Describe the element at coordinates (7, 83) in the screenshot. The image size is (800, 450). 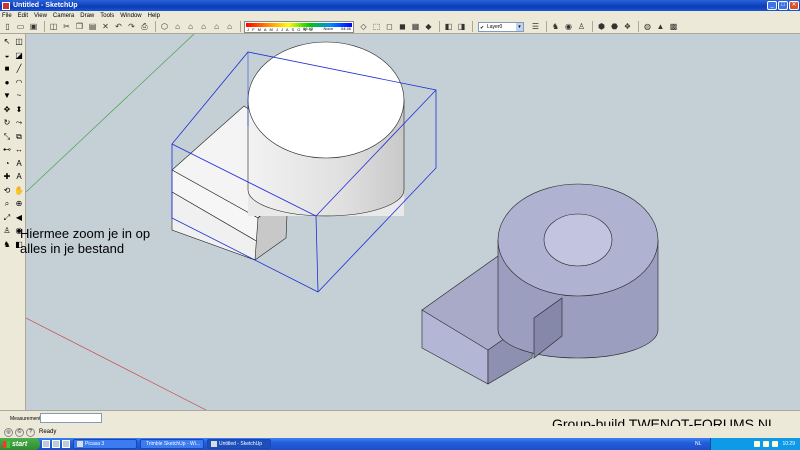
I see `circle-icon: ●` at that location.